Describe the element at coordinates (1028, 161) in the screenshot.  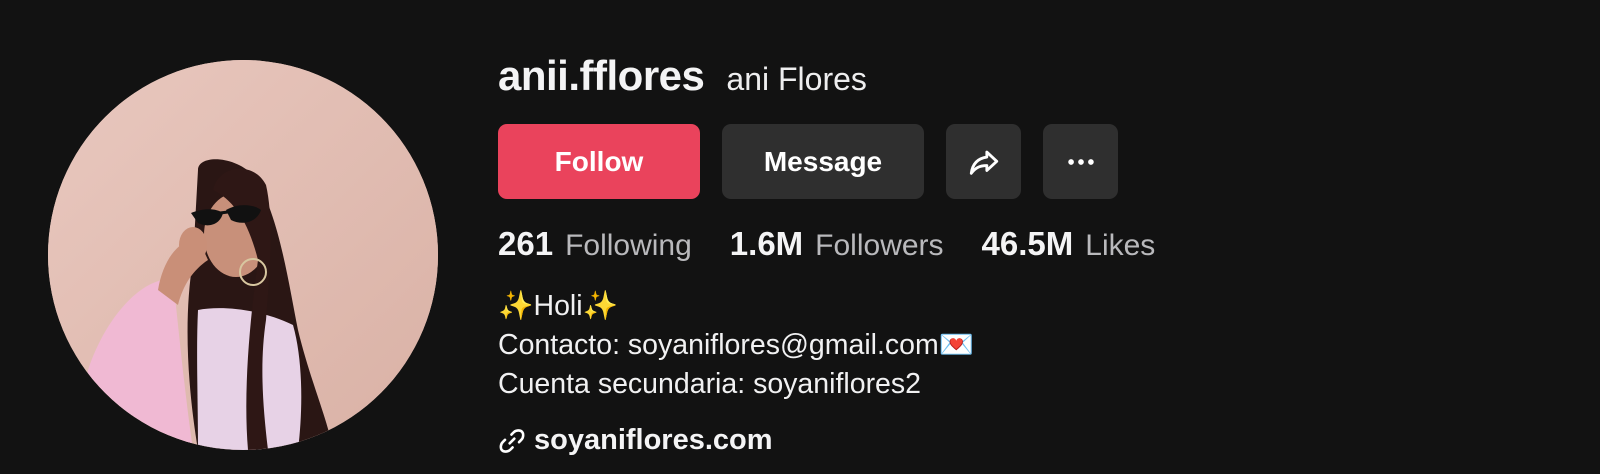
I see `profile-actions: Follow Message` at that location.